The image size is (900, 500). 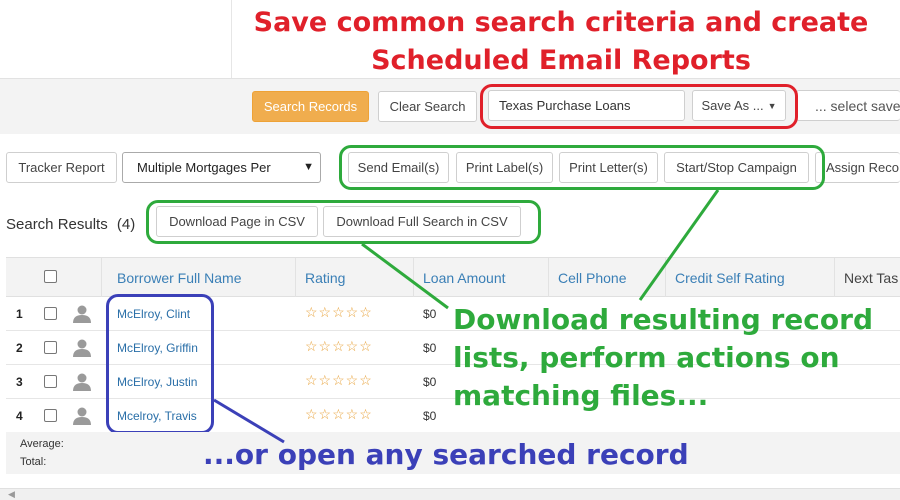 What do you see at coordinates (871, 278) in the screenshot?
I see `column-next-task: Next Tas` at bounding box center [871, 278].